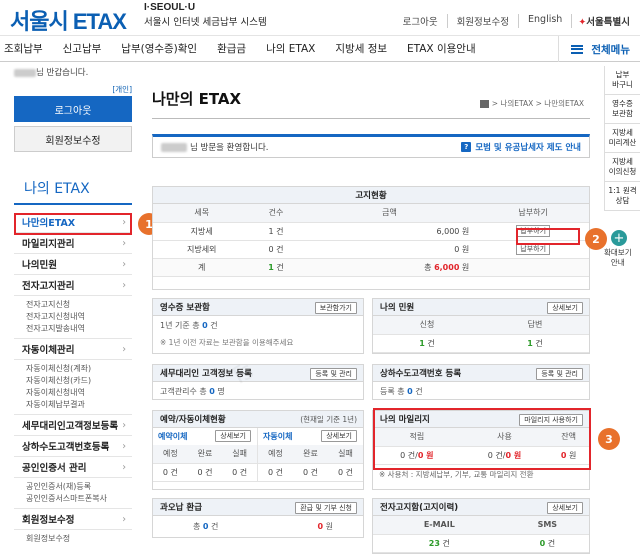 This screenshot has width=640, height=557. Describe the element at coordinates (258, 382) in the screenshot. I see `tax-agent-panel: 세무대리인 고객정보 등록 등록 및 관리 고객관리수 총 0 명` at that location.